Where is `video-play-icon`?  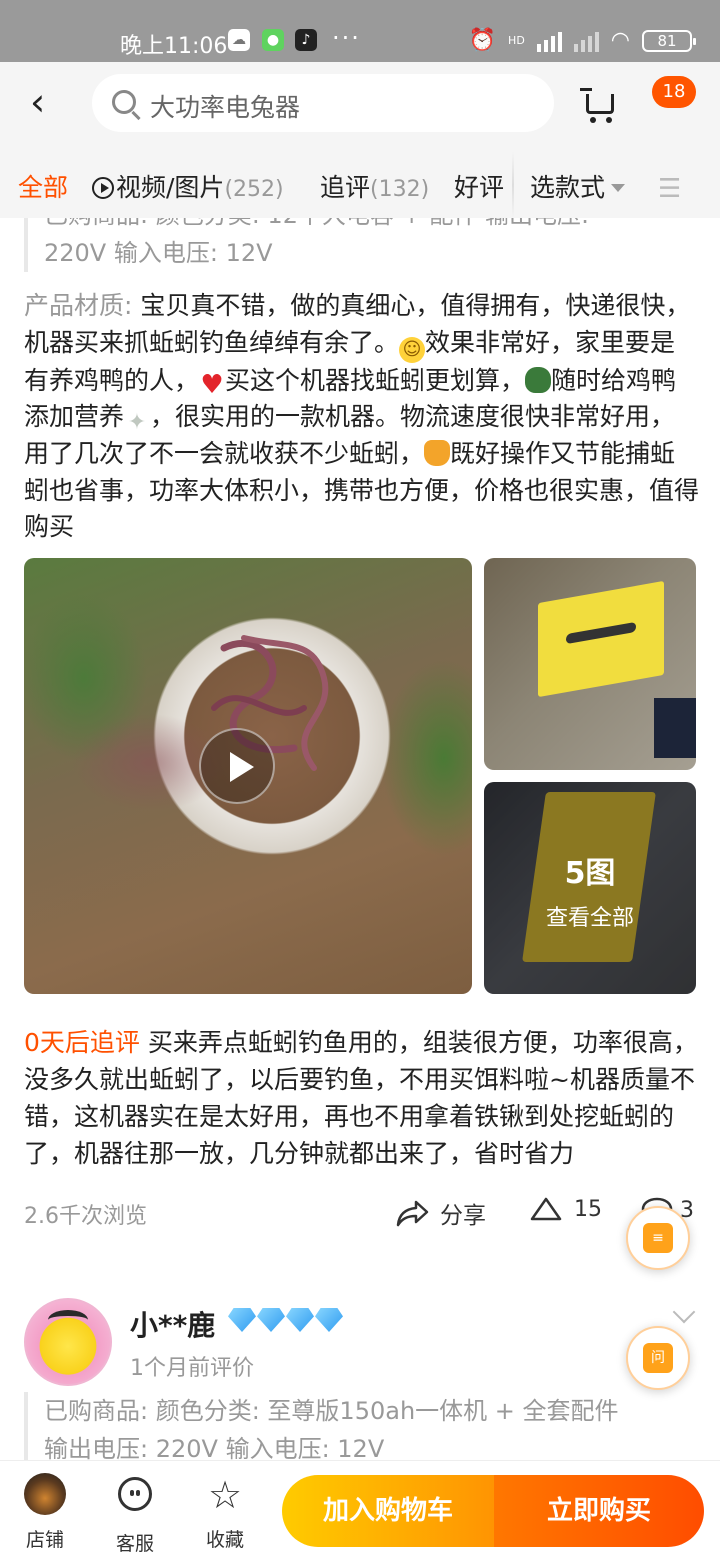
video-play-icon is located at coordinates (103, 188).